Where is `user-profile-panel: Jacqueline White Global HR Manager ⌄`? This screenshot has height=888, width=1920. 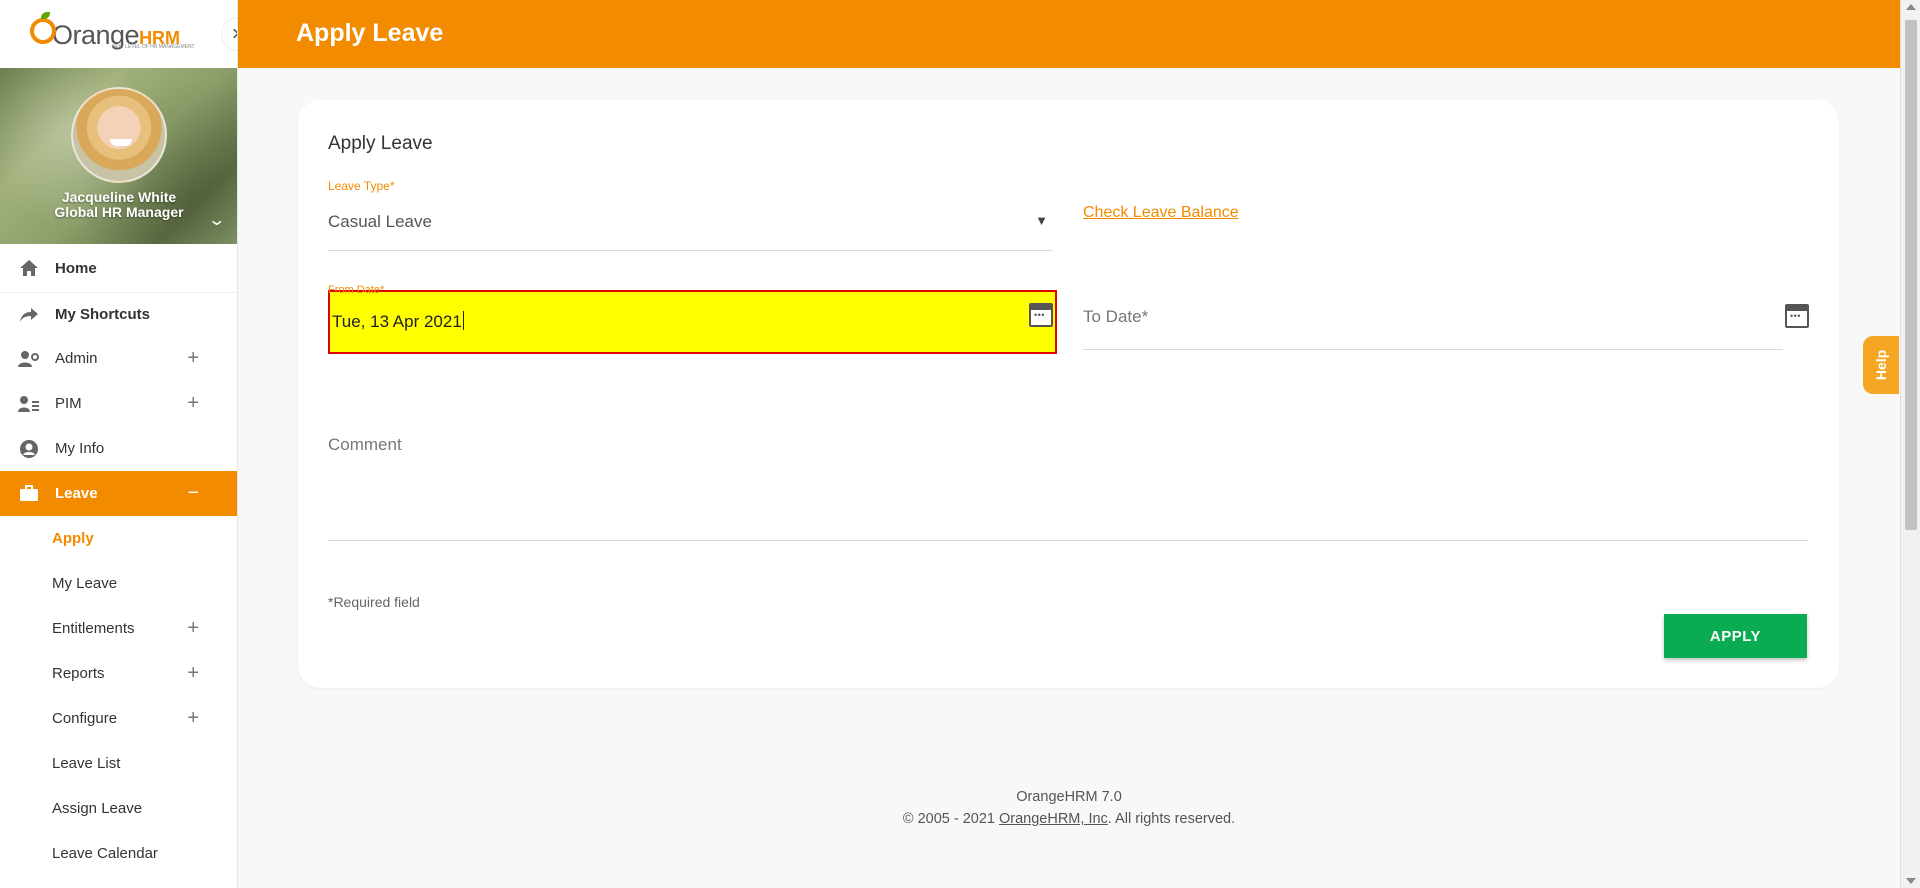
user-profile-panel: Jacqueline White Global HR Manager ⌄ is located at coordinates (118, 156).